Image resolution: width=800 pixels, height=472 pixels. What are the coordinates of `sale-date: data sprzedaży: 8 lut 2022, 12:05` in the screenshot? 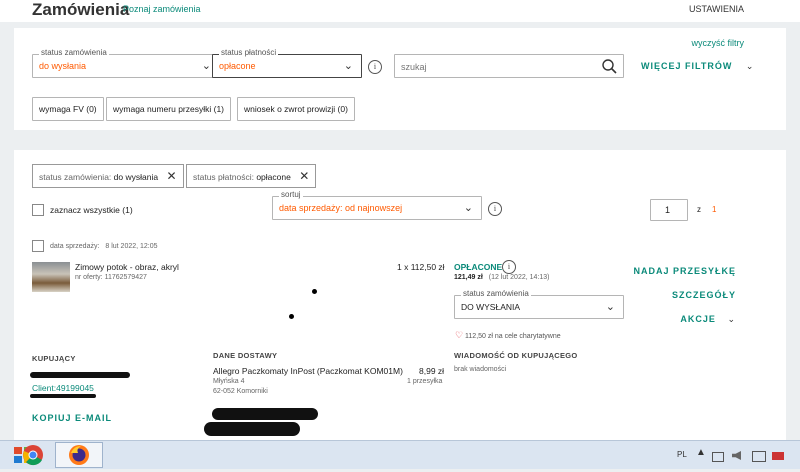 It's located at (104, 246).